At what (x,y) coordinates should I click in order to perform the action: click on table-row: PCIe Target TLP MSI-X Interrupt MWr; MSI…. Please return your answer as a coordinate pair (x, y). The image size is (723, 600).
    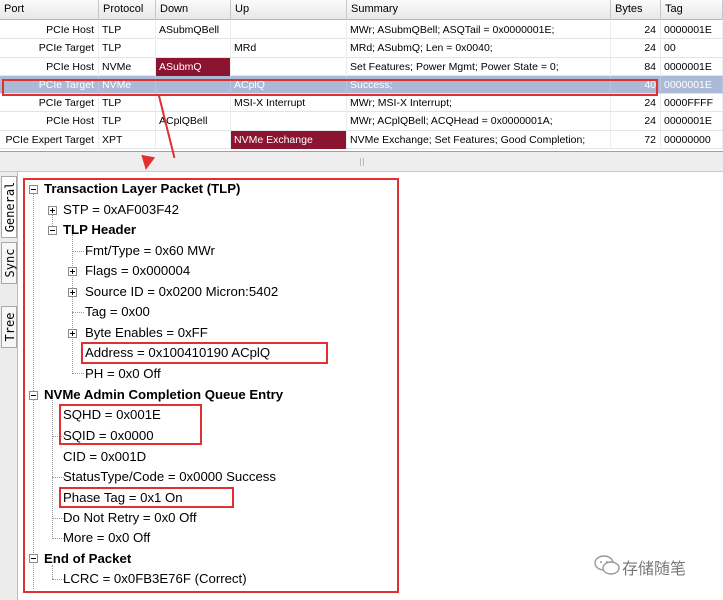
    Looking at the image, I should click on (361, 103).